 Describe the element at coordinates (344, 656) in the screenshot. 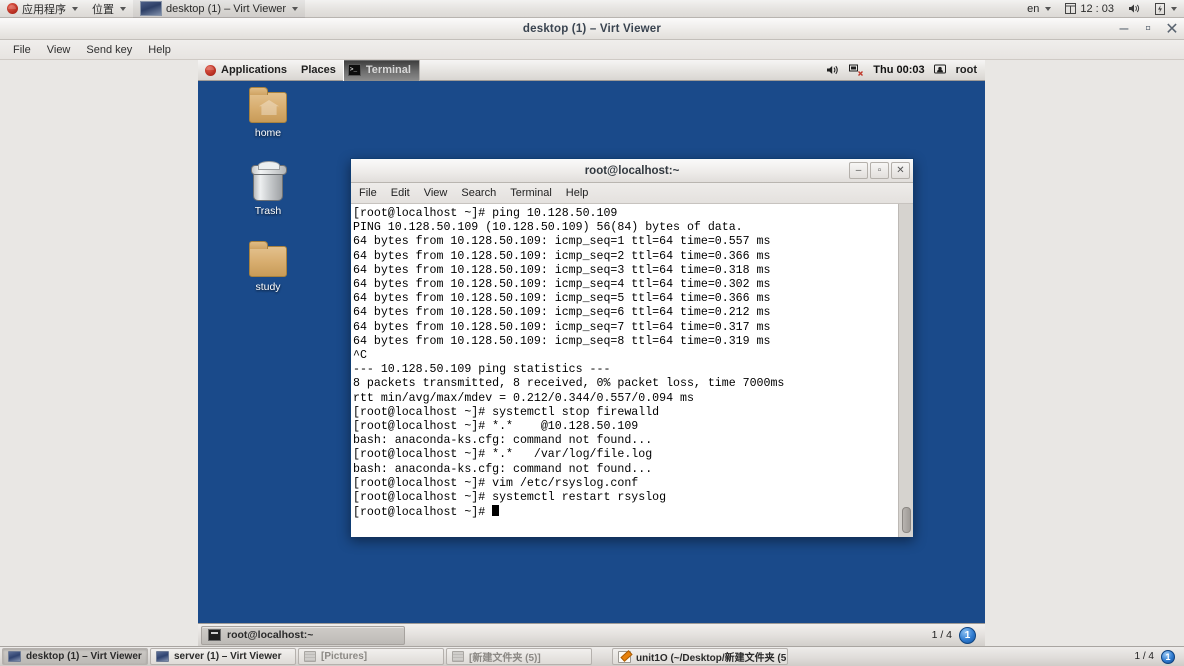

I see `taskbar-item-label: [Pictures]` at that location.